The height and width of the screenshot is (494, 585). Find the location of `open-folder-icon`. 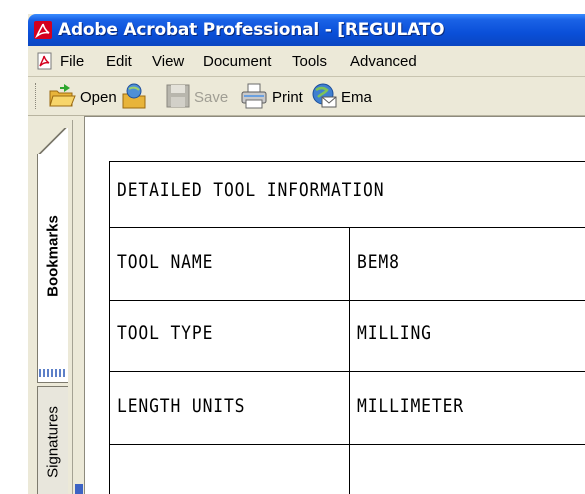

open-folder-icon is located at coordinates (62, 96).